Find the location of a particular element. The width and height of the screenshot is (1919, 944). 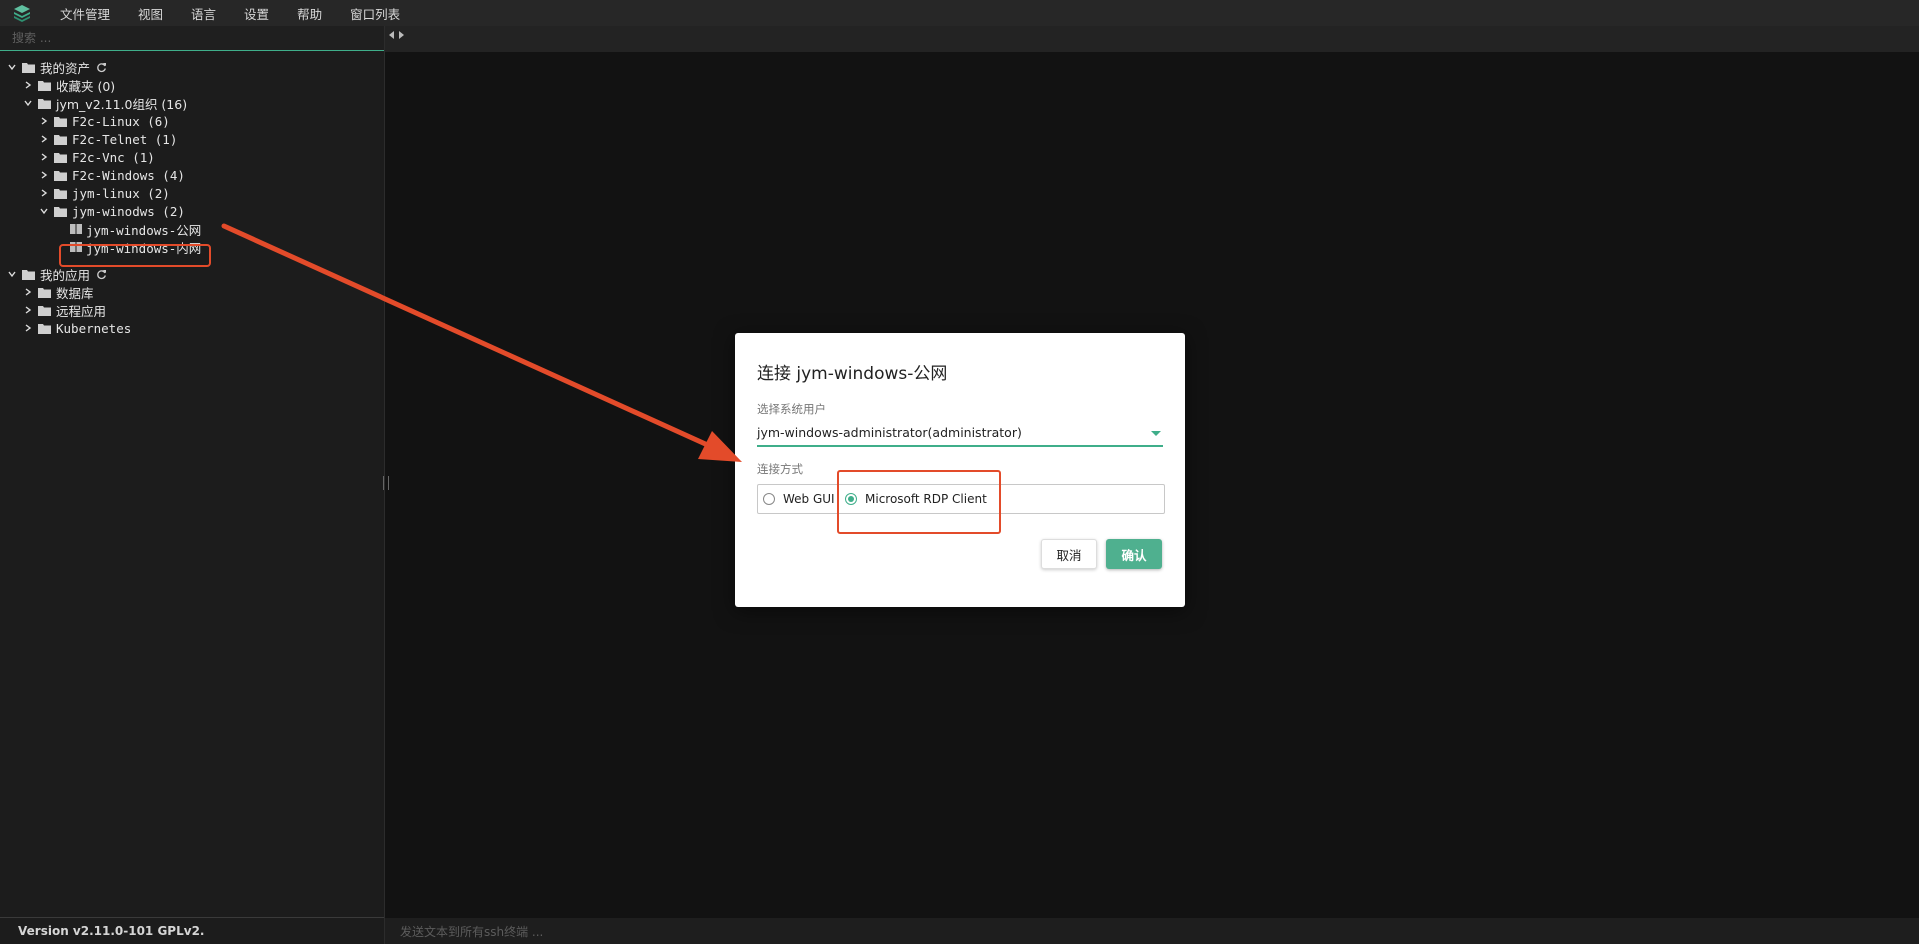

tree-label: 数据库 is located at coordinates (75, 293).